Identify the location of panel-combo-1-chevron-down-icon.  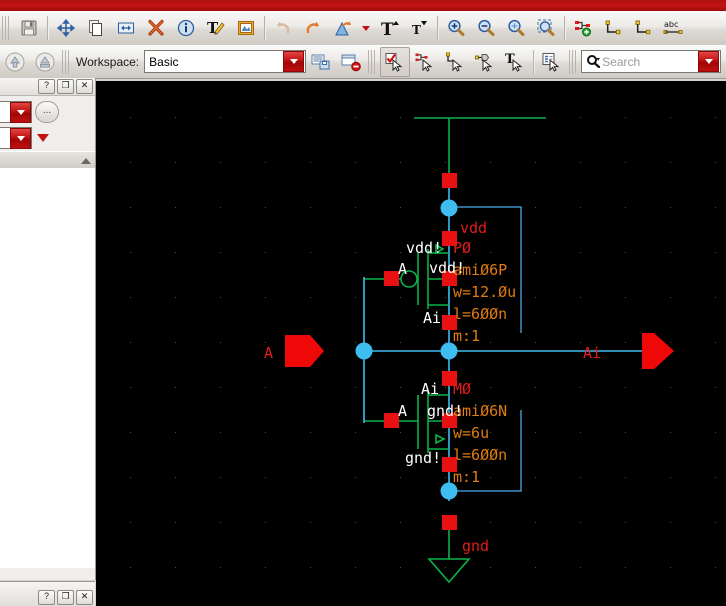
(20, 112).